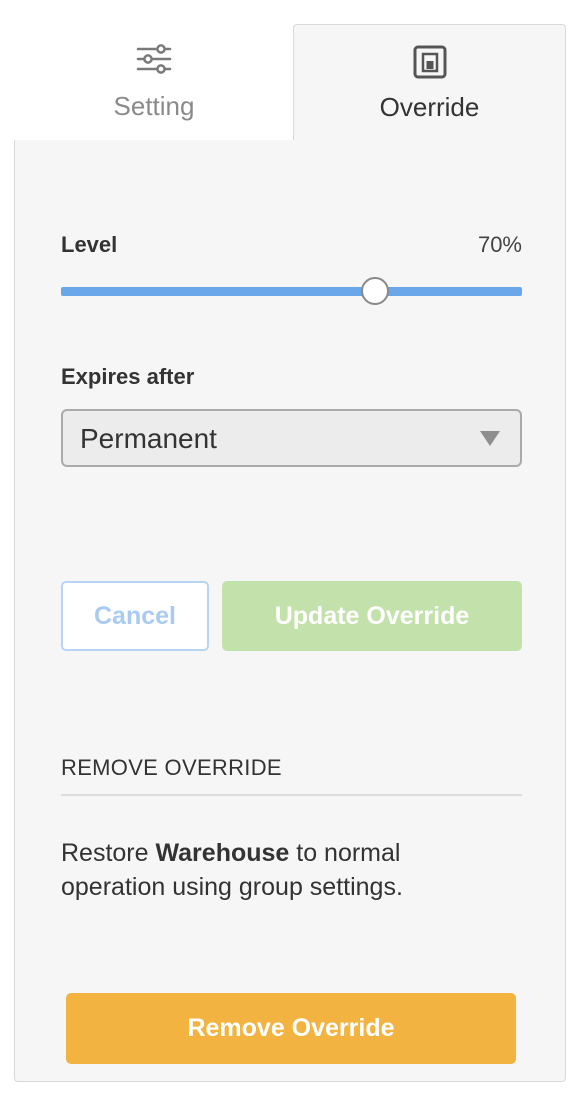 Image resolution: width=586 pixels, height=1098 pixels. I want to click on level-slider-track, so click(291, 291).